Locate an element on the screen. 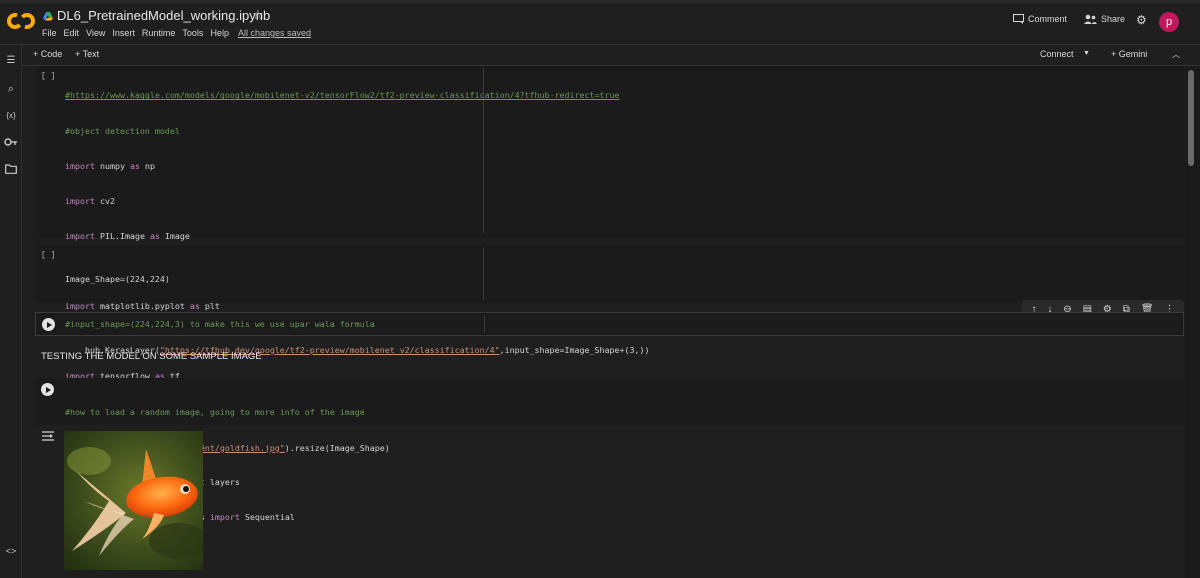 The width and height of the screenshot is (1200, 578). chevron-up-icon: ︿ is located at coordinates (1176, 54).